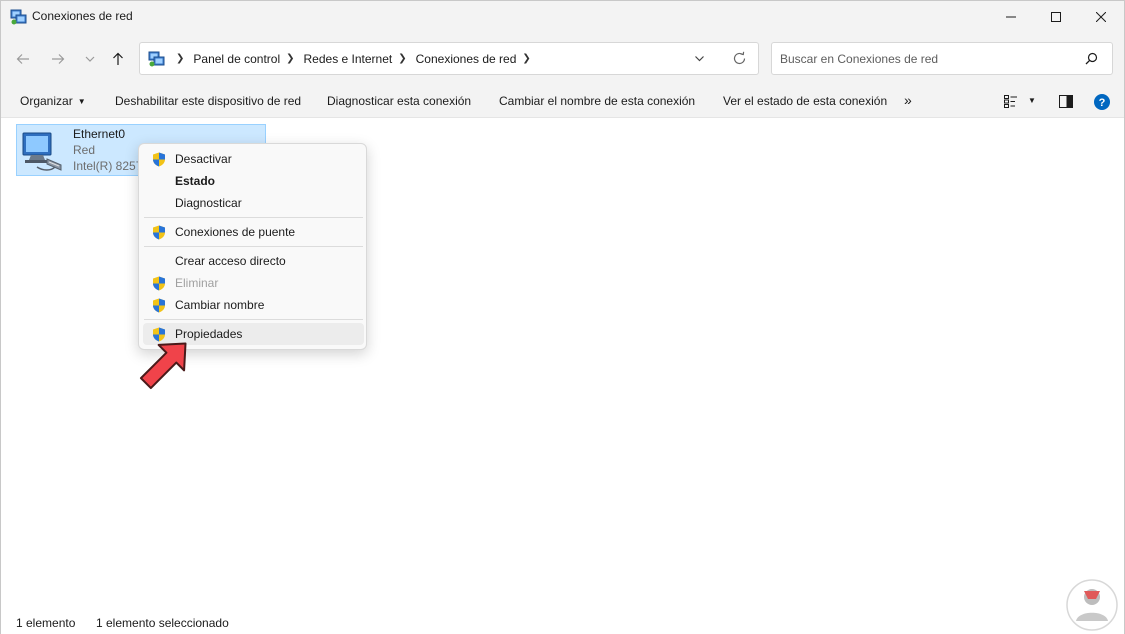  Describe the element at coordinates (597, 101) in the screenshot. I see `rename-connection-button: Cambiar el nombre de esta conexión` at that location.